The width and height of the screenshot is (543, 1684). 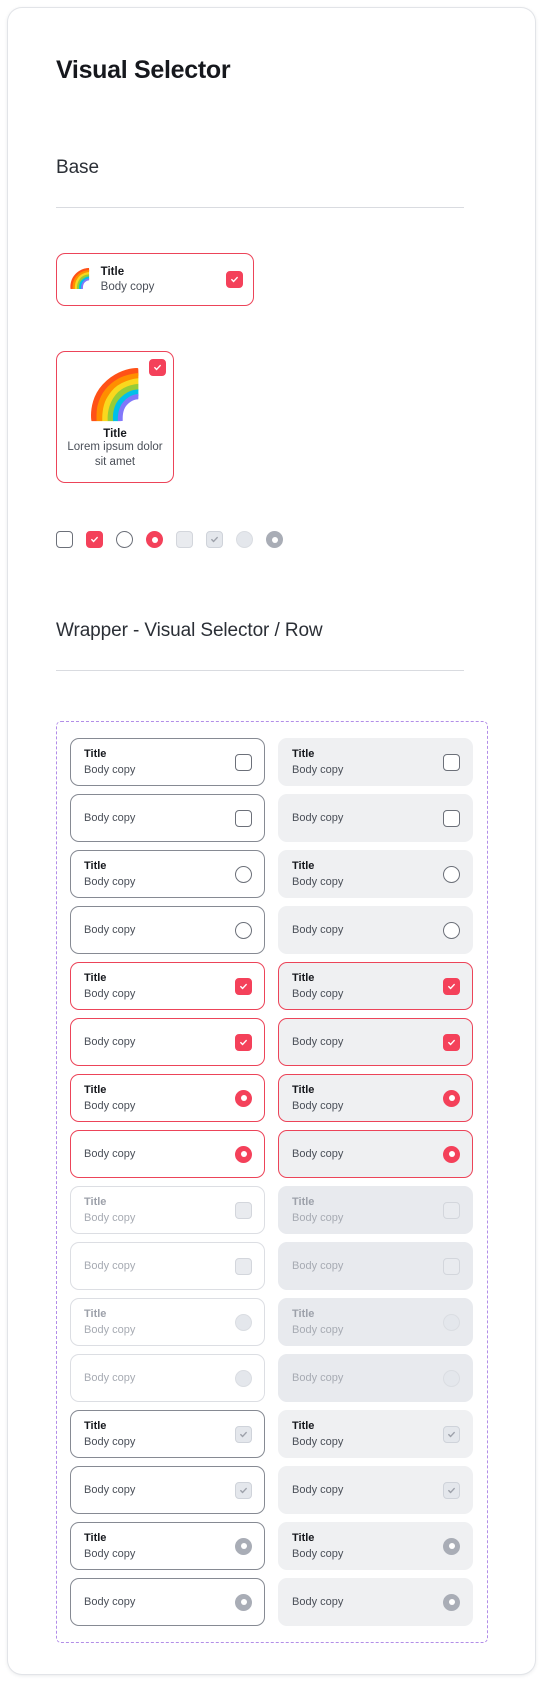 What do you see at coordinates (451, 1210) in the screenshot?
I see `checkbox-unchecked-disabled-icon` at bounding box center [451, 1210].